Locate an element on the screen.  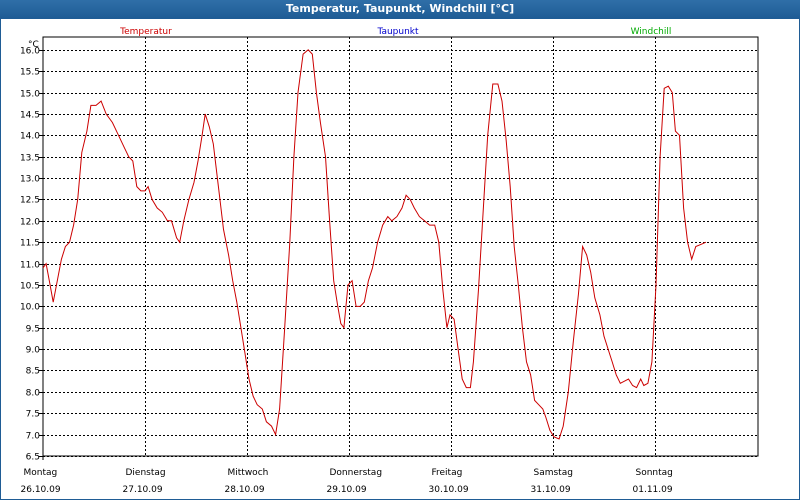
x-date-label: 27.10.09 is located at coordinates (143, 490).